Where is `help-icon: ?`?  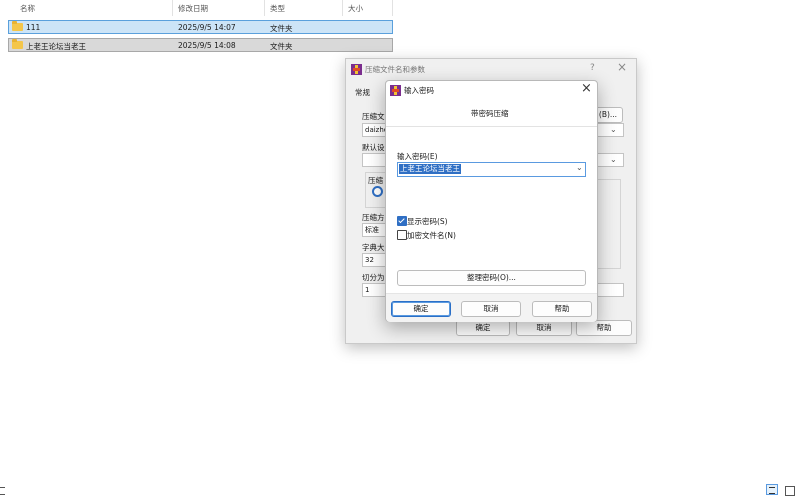 help-icon: ? is located at coordinates (592, 68).